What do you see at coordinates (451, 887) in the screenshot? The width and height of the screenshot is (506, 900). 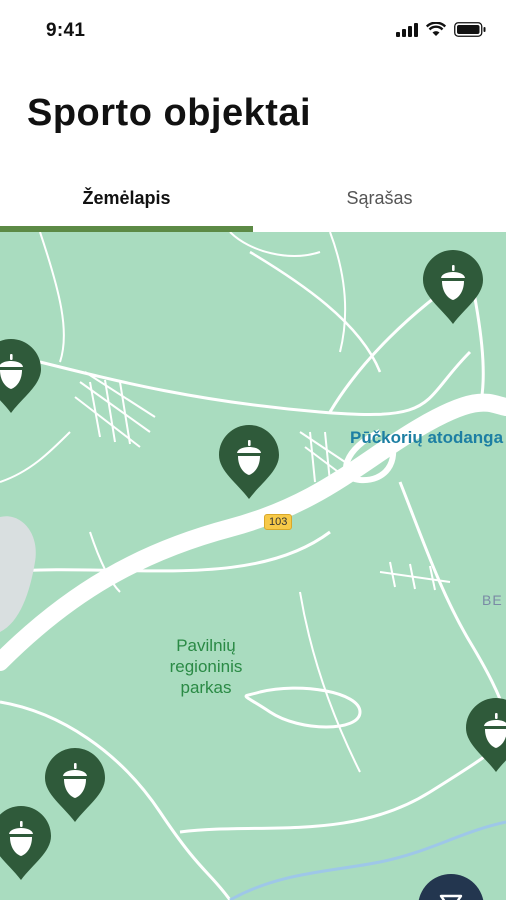 I see `filter-button` at bounding box center [451, 887].